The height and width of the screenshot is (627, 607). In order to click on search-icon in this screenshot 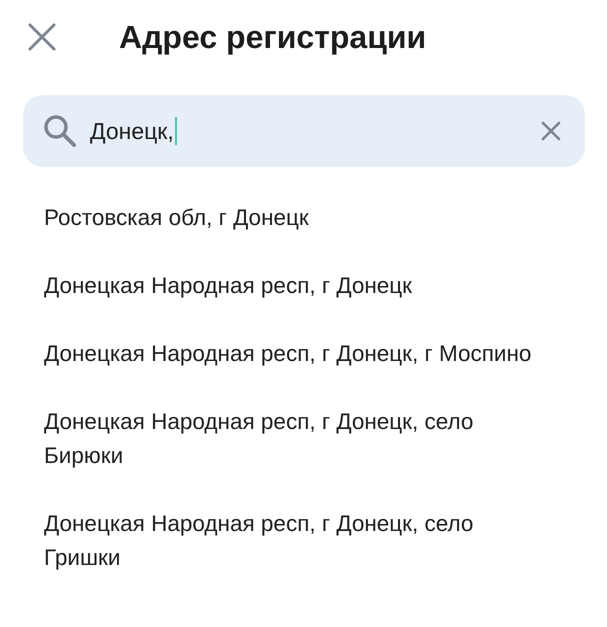, I will do `click(60, 131)`.